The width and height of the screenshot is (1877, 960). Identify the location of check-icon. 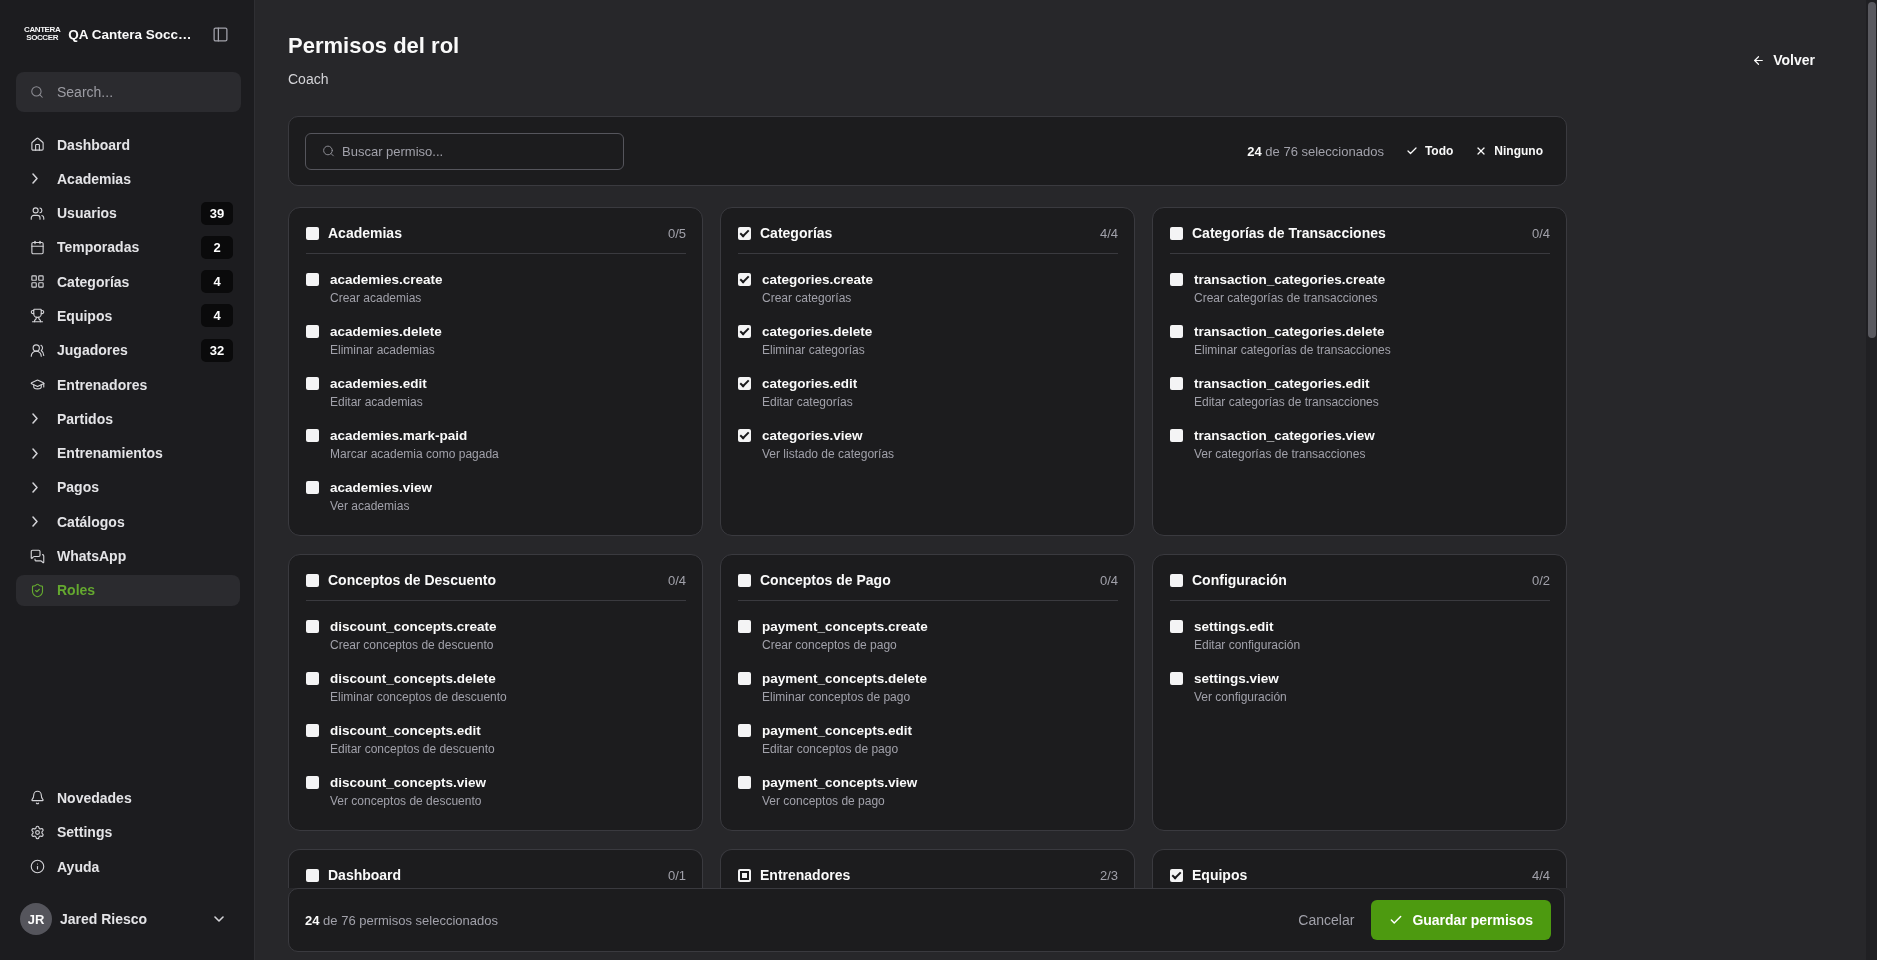
(1411, 151).